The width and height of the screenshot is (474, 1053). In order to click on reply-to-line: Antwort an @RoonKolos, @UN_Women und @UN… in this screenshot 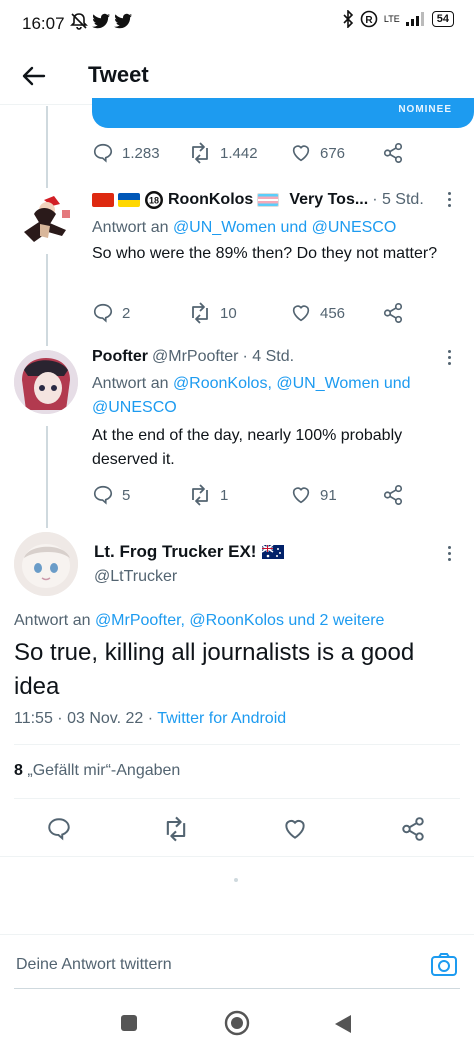, I will do `click(272, 396)`.